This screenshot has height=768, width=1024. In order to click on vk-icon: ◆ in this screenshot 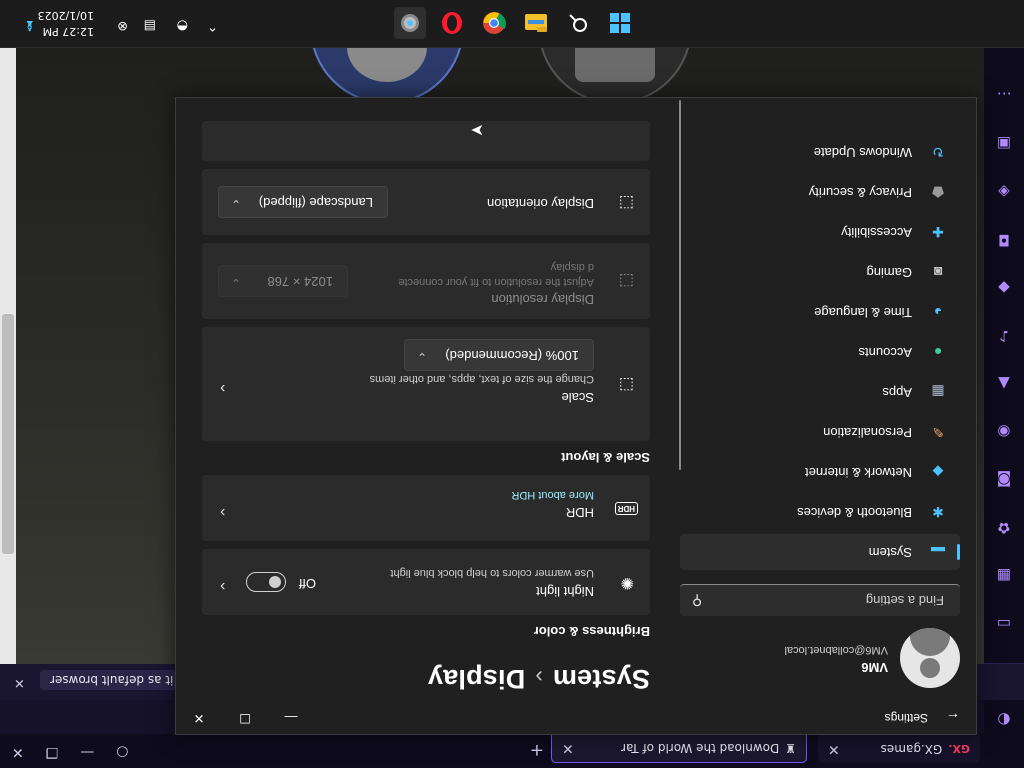, I will do `click(1004, 288)`.